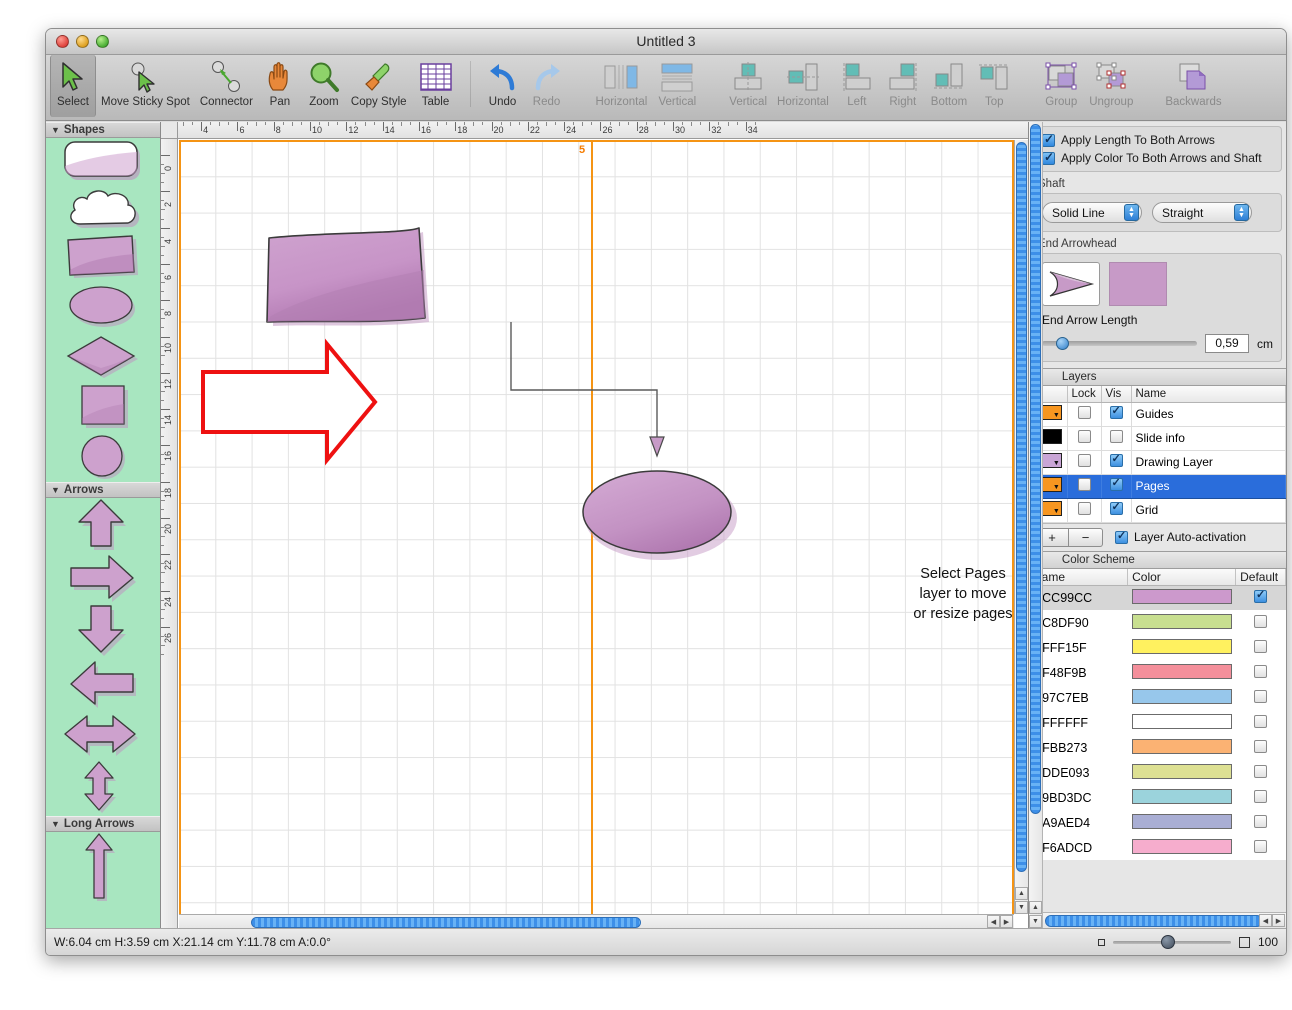 The height and width of the screenshot is (1010, 1292). What do you see at coordinates (103, 207) in the screenshot?
I see `palette-cloud-shape` at bounding box center [103, 207].